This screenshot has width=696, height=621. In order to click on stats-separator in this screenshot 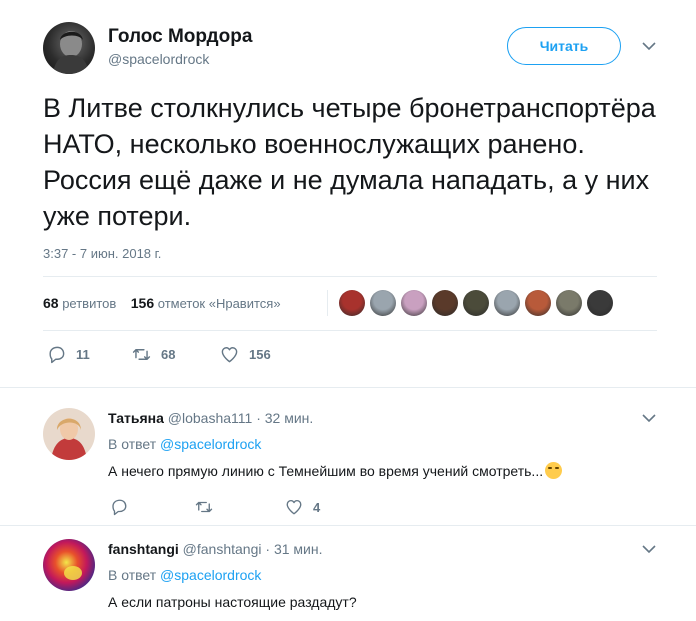, I will do `click(327, 303)`.